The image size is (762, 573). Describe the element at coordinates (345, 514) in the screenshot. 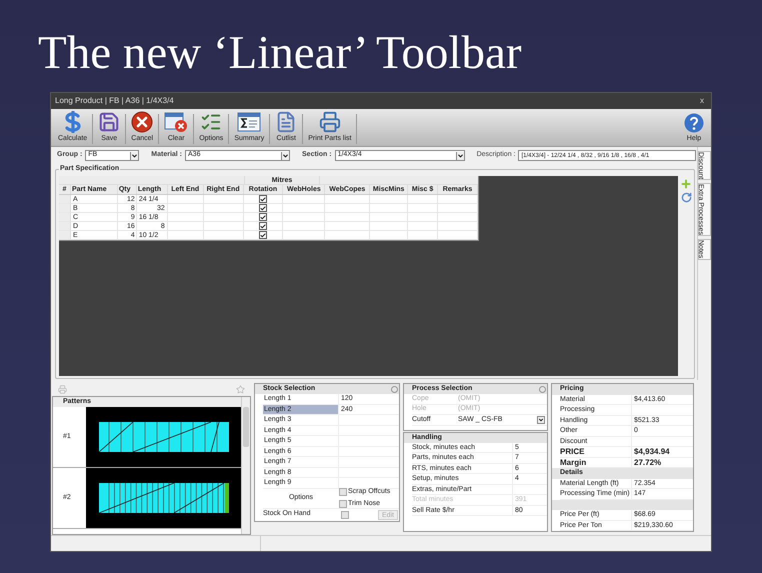

I see `stock-on-hand-checkbox` at that location.